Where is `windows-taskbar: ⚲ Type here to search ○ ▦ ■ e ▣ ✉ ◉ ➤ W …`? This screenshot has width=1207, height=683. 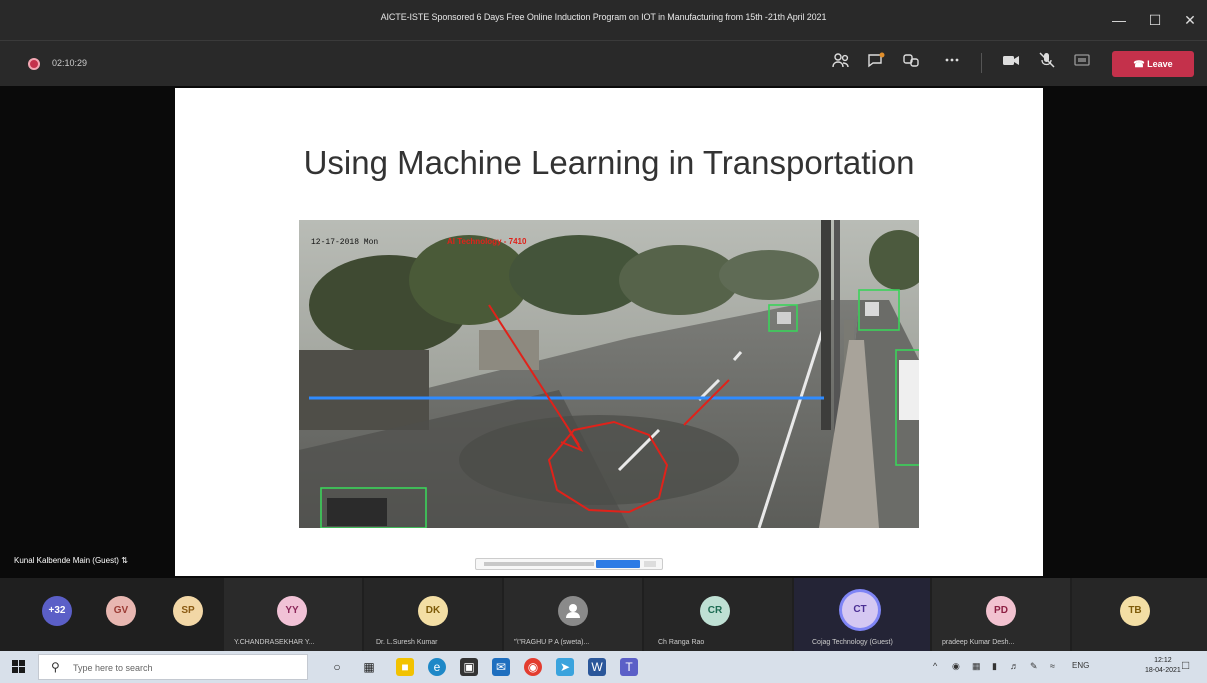
windows-taskbar: ⚲ Type here to search ○ ▦ ■ e ▣ ✉ ◉ ➤ W … is located at coordinates (603, 667).